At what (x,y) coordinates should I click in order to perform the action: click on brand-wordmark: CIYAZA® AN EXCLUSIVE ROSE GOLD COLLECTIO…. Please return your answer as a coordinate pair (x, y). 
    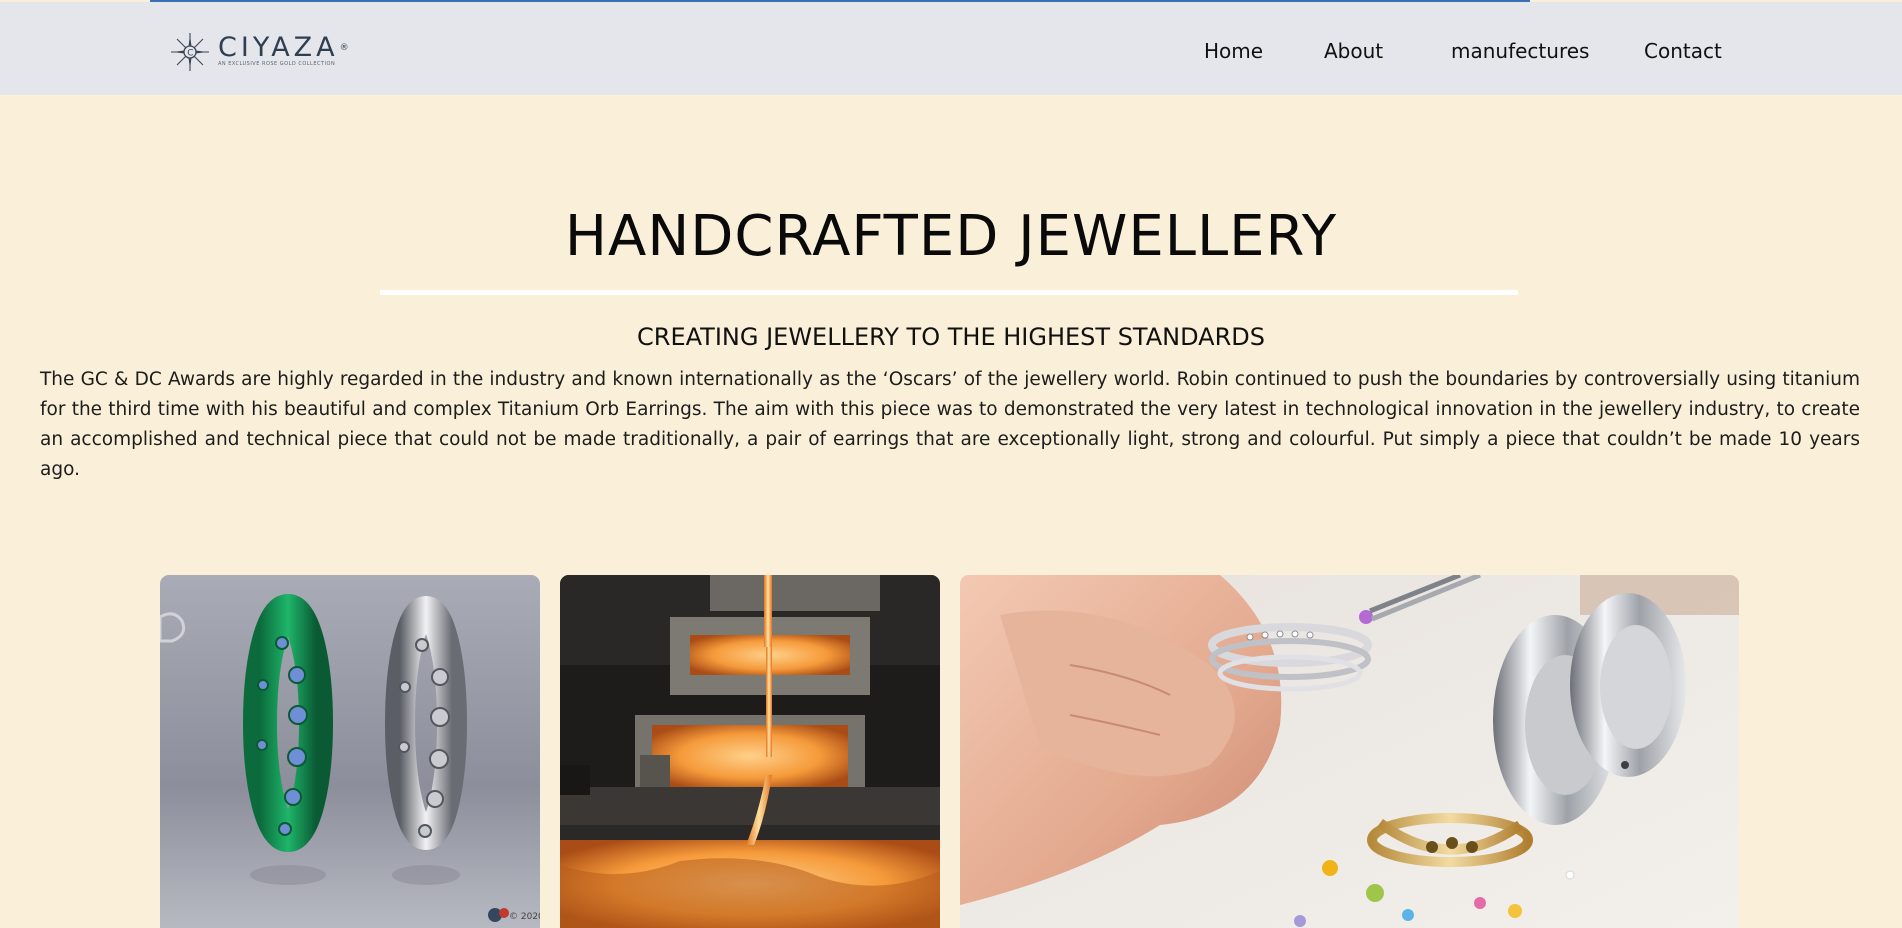
    Looking at the image, I should click on (283, 50).